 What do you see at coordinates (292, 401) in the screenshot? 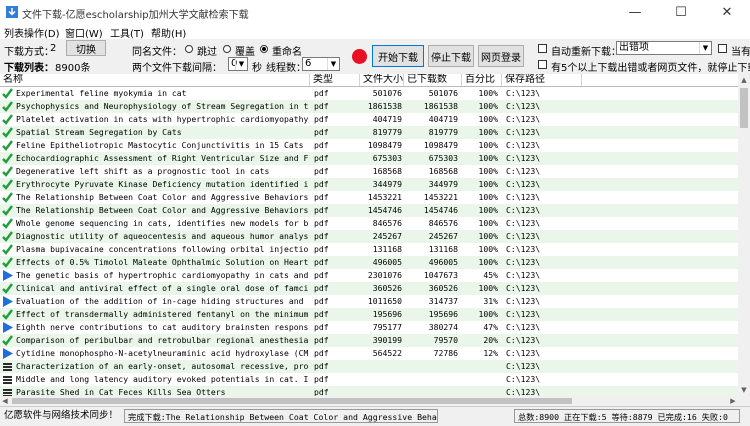
I see `hscroll-thumb` at bounding box center [292, 401].